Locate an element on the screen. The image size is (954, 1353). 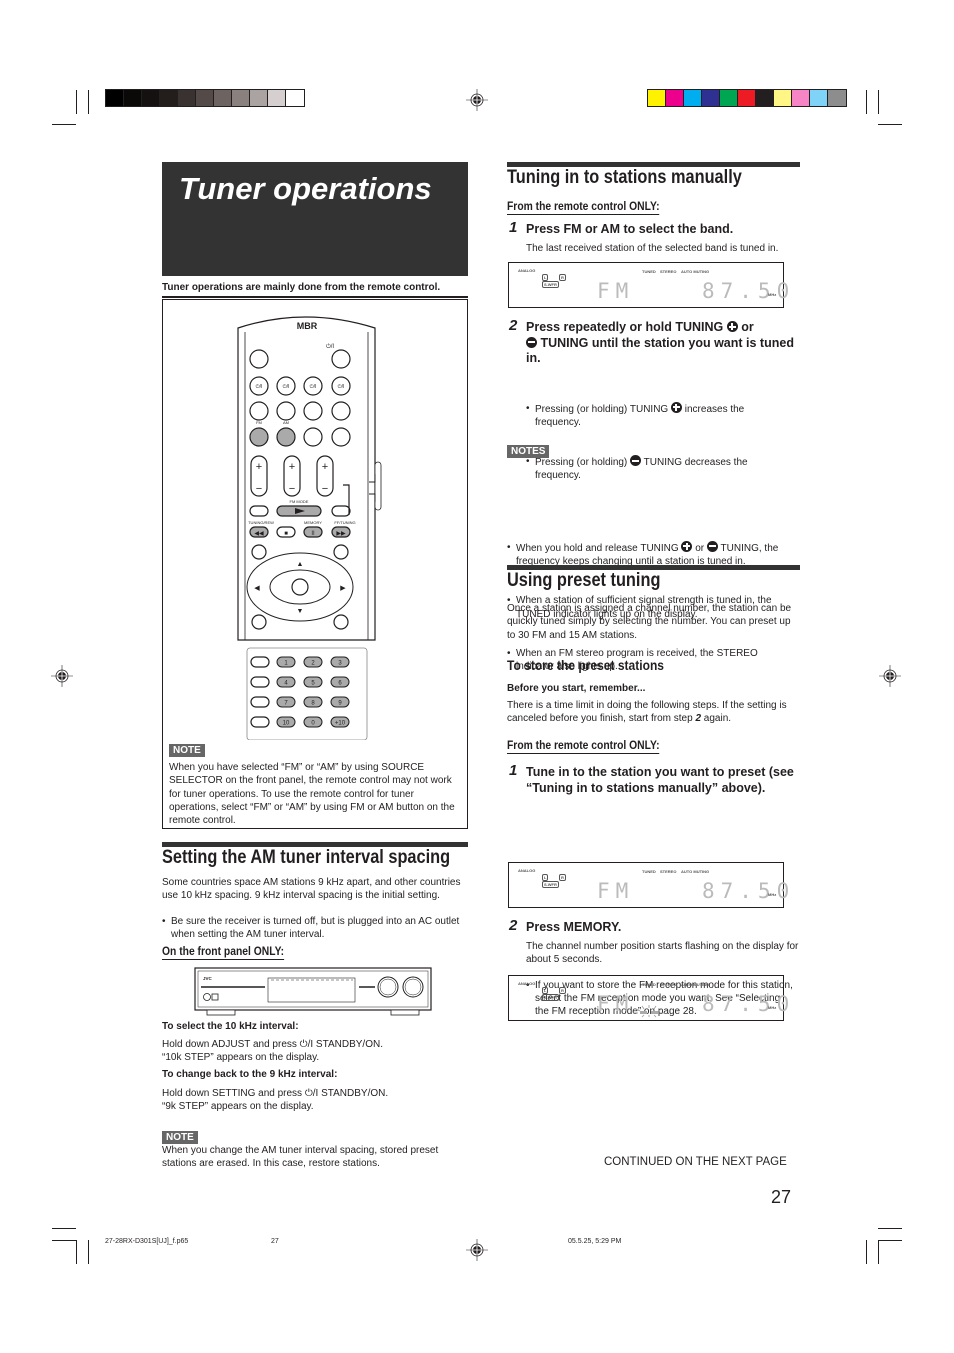
color-swatch-bar is located at coordinates (747, 98).